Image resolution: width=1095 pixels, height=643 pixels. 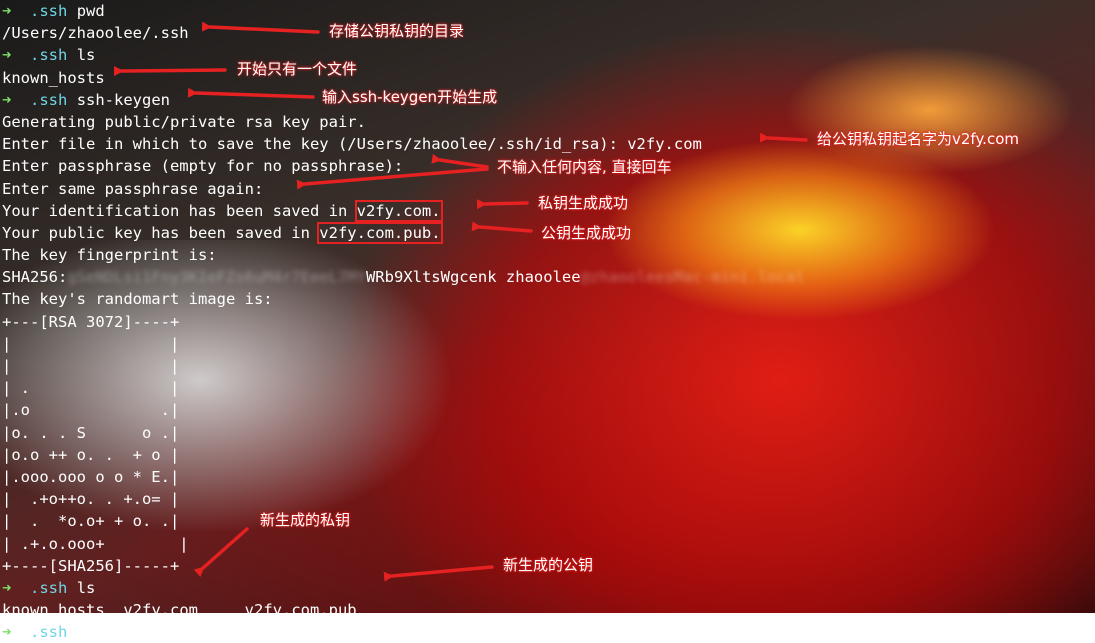 What do you see at coordinates (584, 167) in the screenshot?
I see `annotation-label: 不输入任何内容, 直接回车` at bounding box center [584, 167].